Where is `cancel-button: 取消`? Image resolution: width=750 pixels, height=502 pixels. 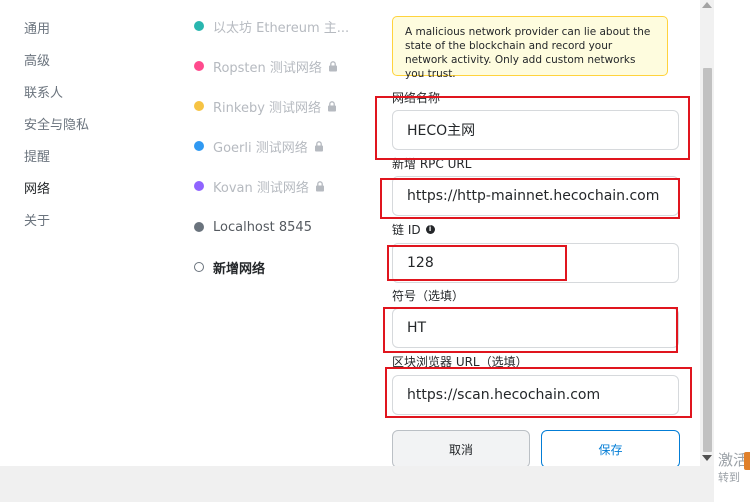 cancel-button: 取消 is located at coordinates (461, 449).